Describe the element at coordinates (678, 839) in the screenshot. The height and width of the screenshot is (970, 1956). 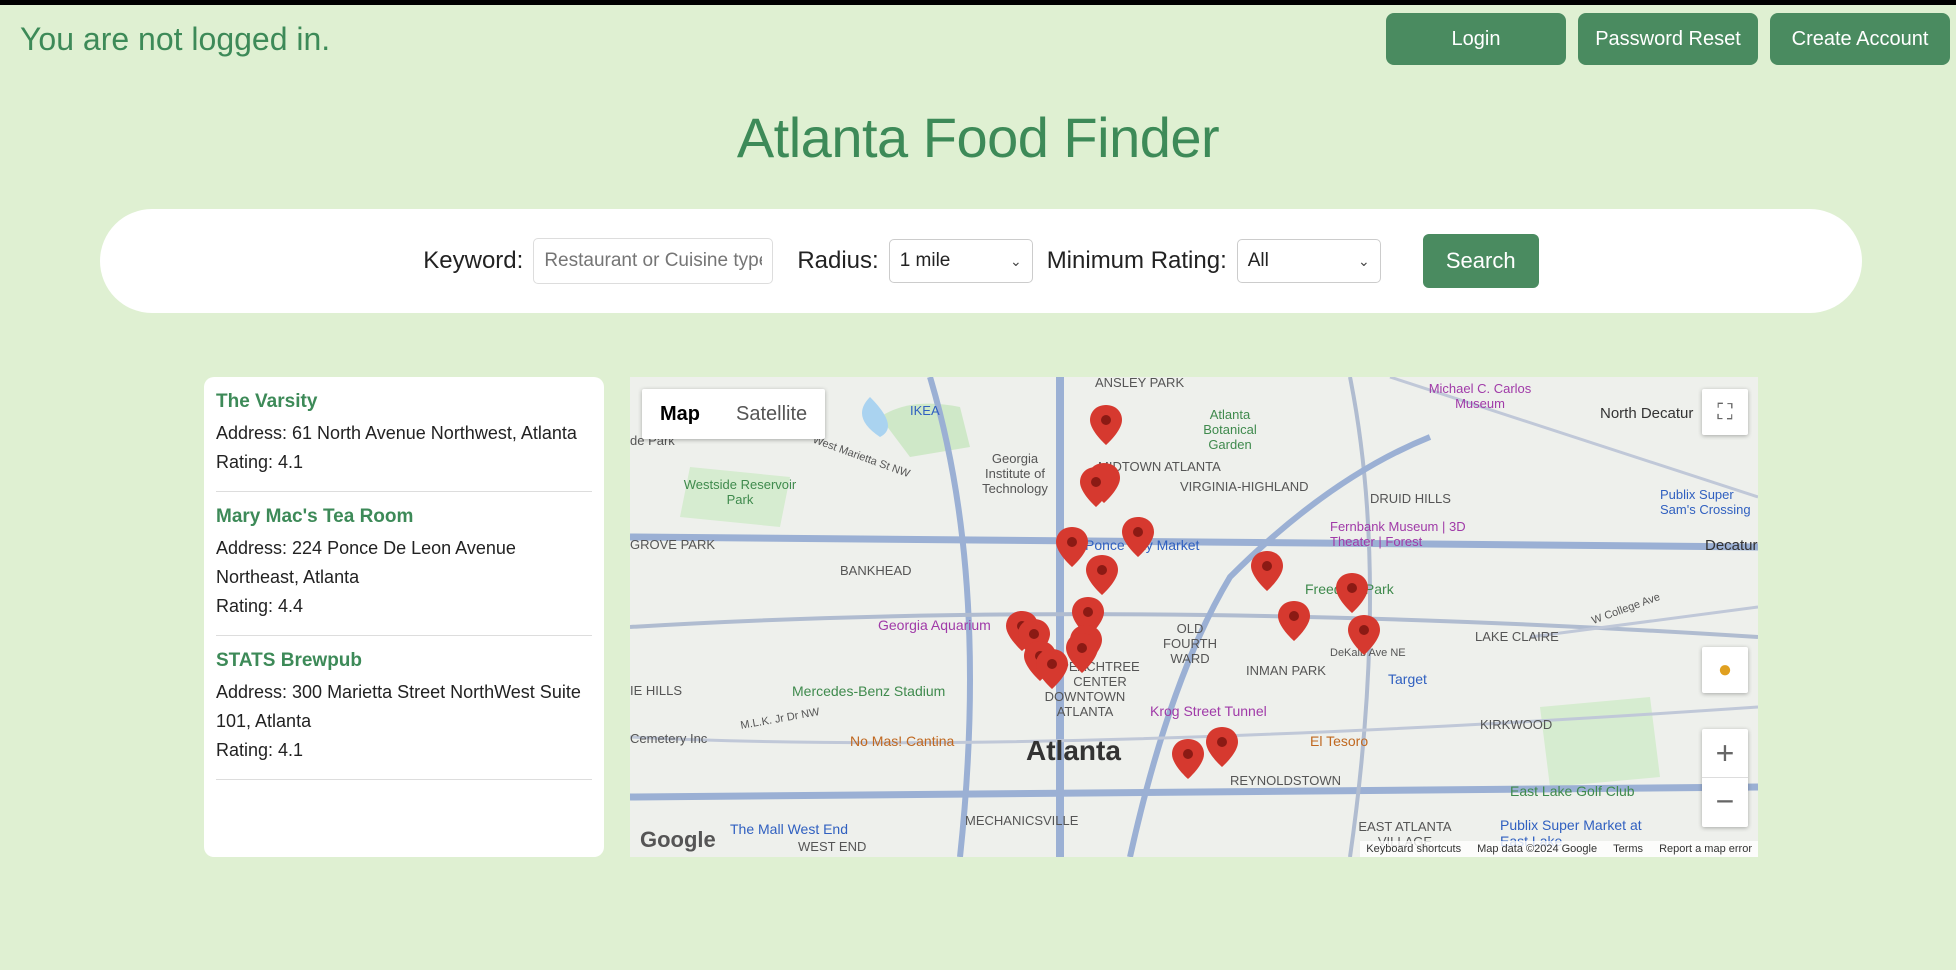
I see `google-logo: Google` at that location.